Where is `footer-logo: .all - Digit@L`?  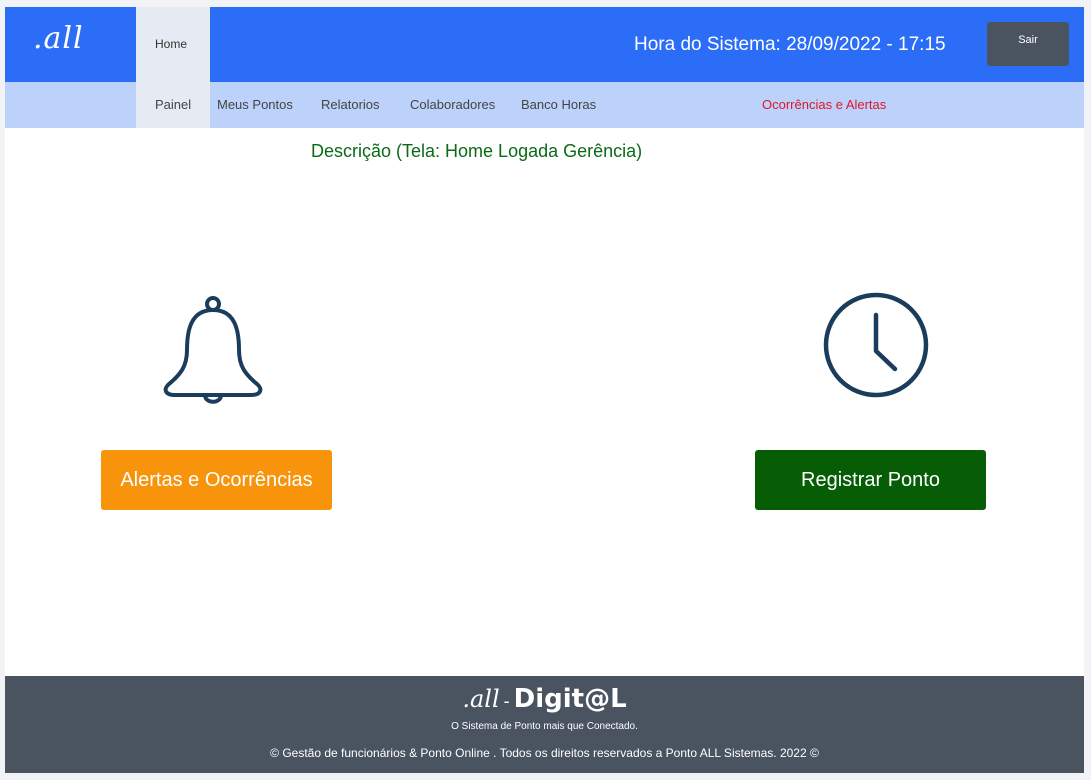
footer-logo: .all - Digit@L is located at coordinates (544, 699).